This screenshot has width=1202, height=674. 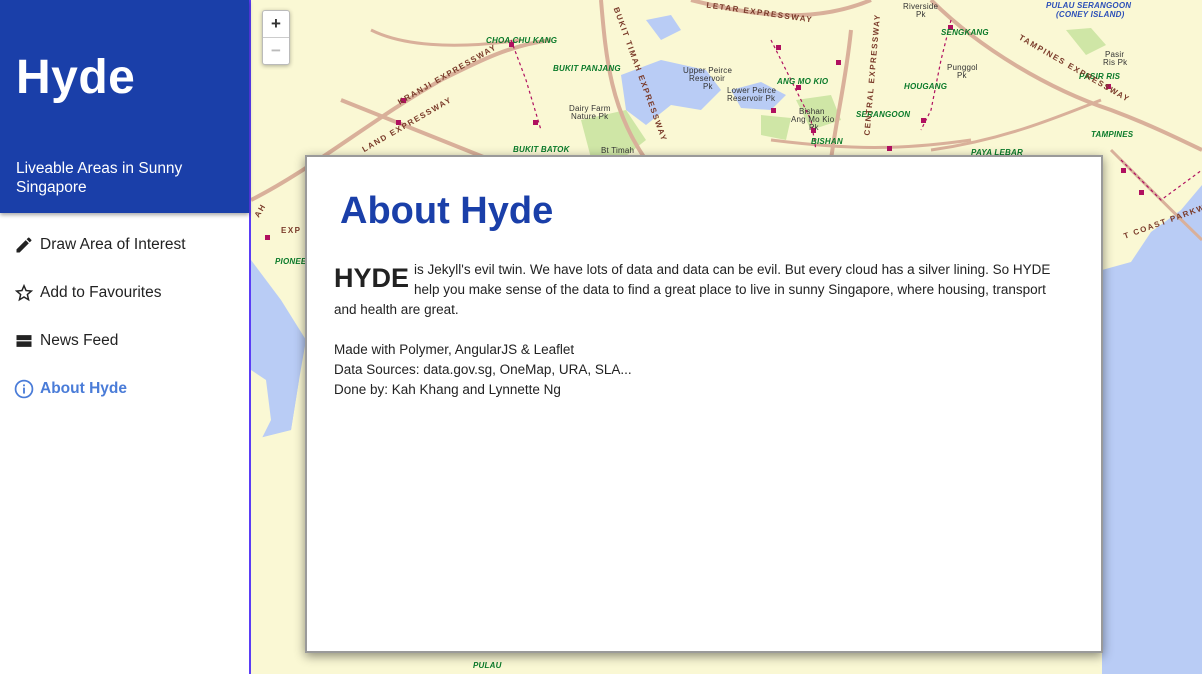 What do you see at coordinates (24, 341) in the screenshot?
I see `view-stream-icon` at bounding box center [24, 341].